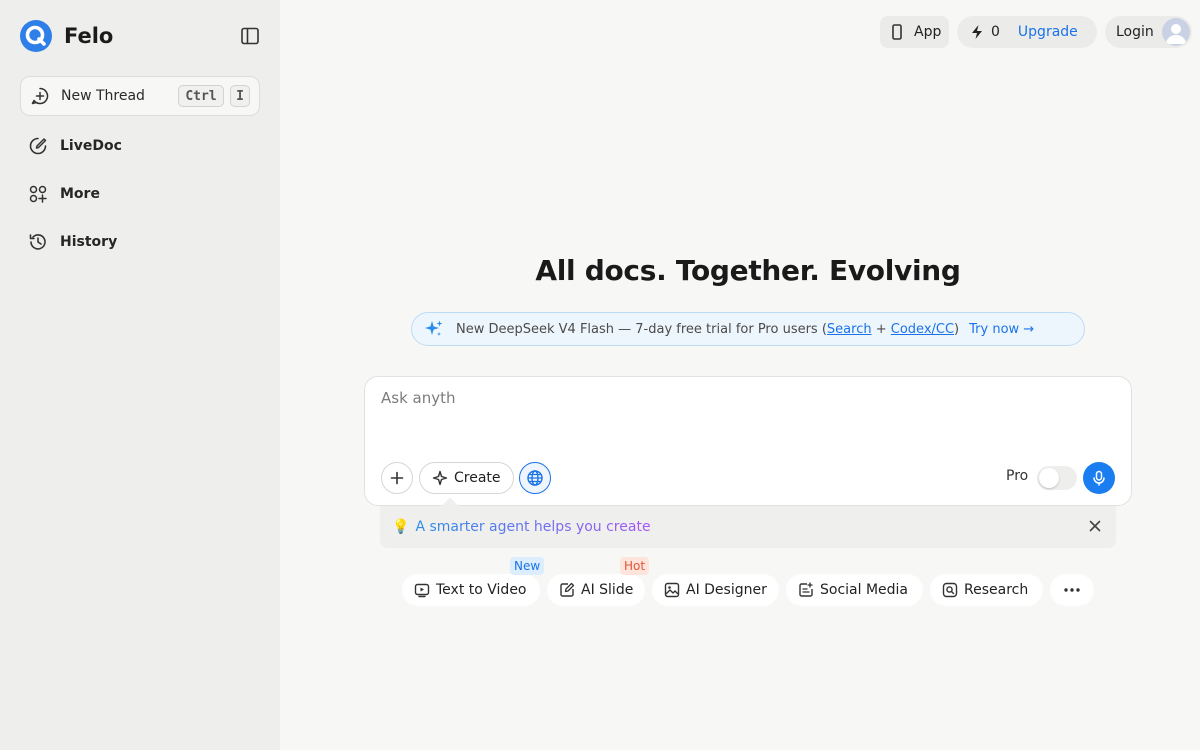 The height and width of the screenshot is (750, 1200). What do you see at coordinates (477, 478) in the screenshot?
I see `create-label: Create` at bounding box center [477, 478].